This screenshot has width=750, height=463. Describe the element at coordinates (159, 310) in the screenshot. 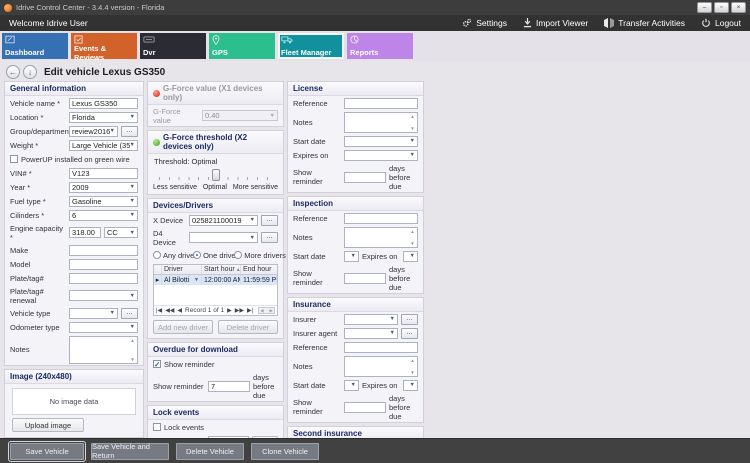

I see `nav-first-icon: |◀` at that location.